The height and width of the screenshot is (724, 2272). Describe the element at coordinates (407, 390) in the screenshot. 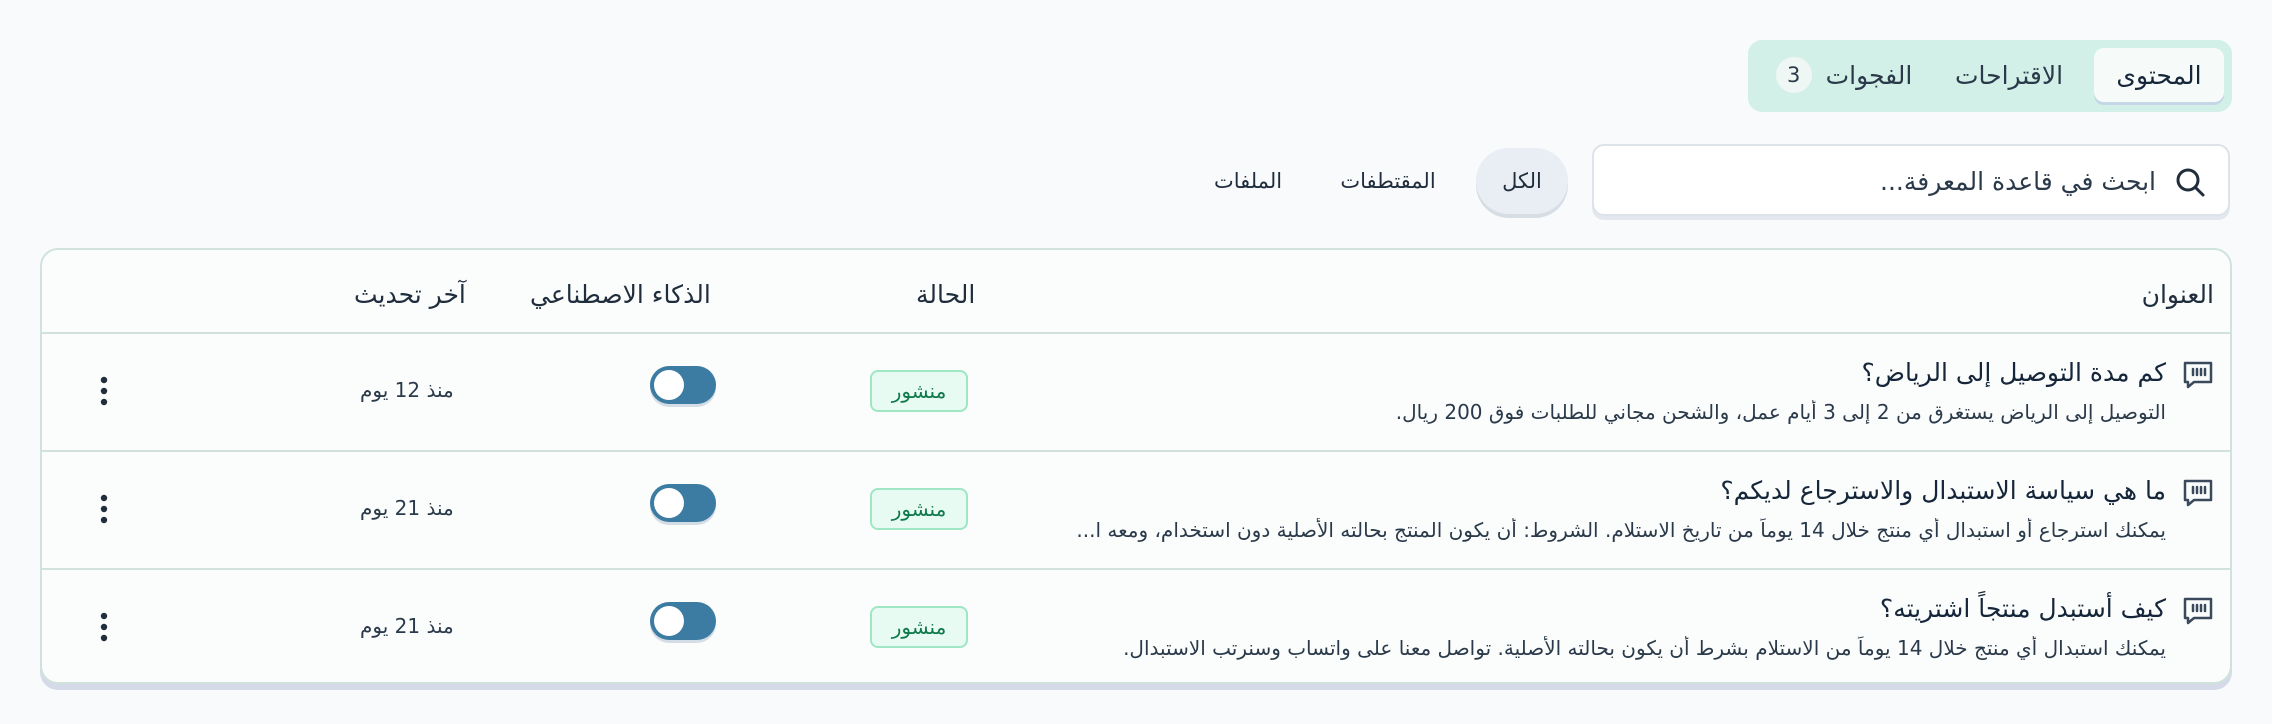

I see `updated-date: منذ 12 يوم` at that location.